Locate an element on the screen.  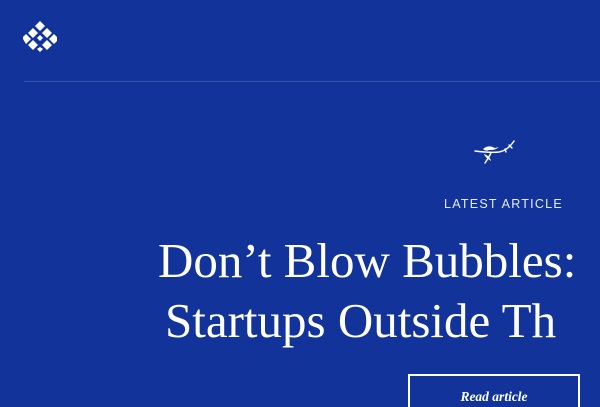
headline-line-1: Don’t Blow Bubbles: is located at coordinates (379, 261).